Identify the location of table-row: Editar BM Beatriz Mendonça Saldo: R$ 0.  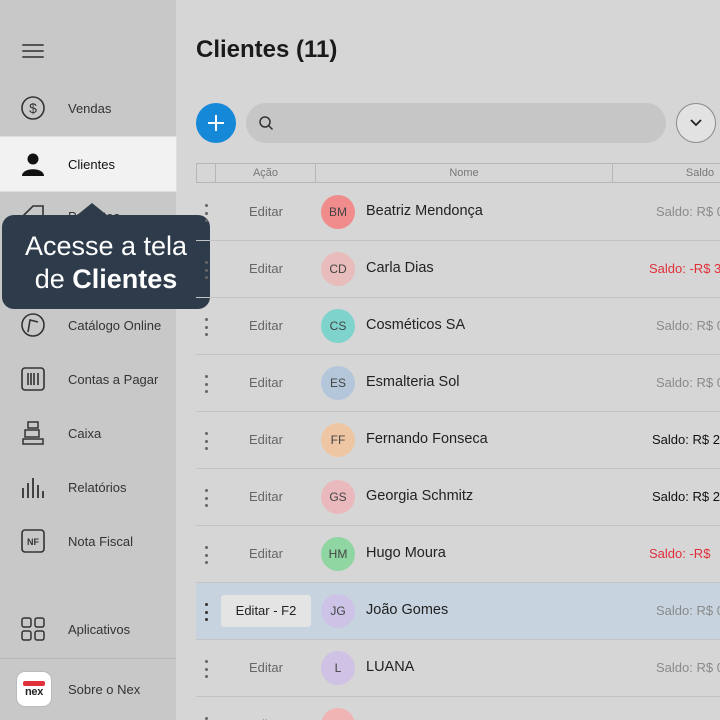
(458, 212).